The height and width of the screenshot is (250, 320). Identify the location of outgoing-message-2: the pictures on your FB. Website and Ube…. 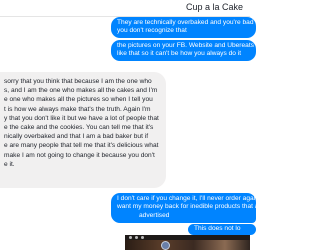
(183, 50).